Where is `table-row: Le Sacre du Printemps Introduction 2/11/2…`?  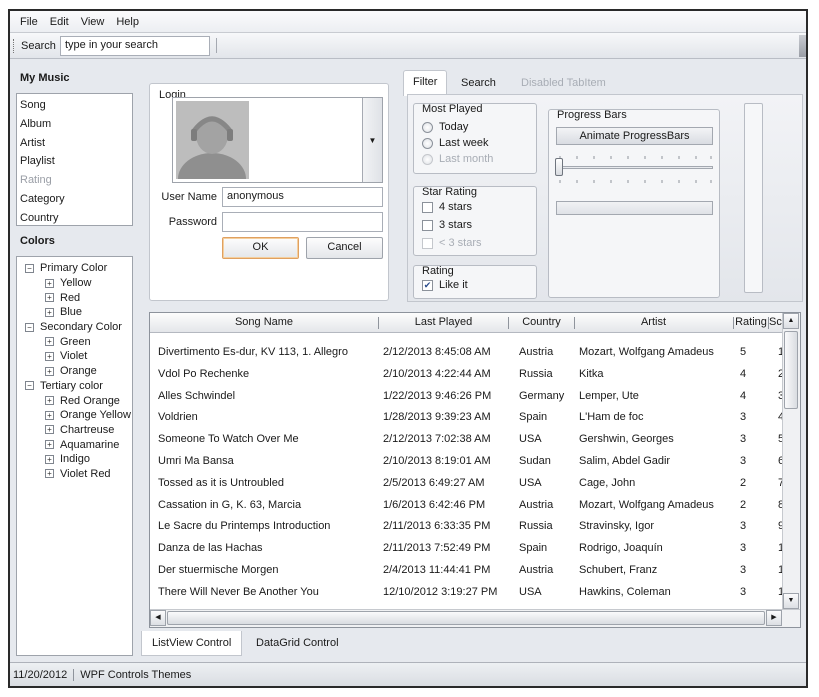 table-row: Le Sacre du Printemps Introduction 2/11/2… is located at coordinates (467, 526).